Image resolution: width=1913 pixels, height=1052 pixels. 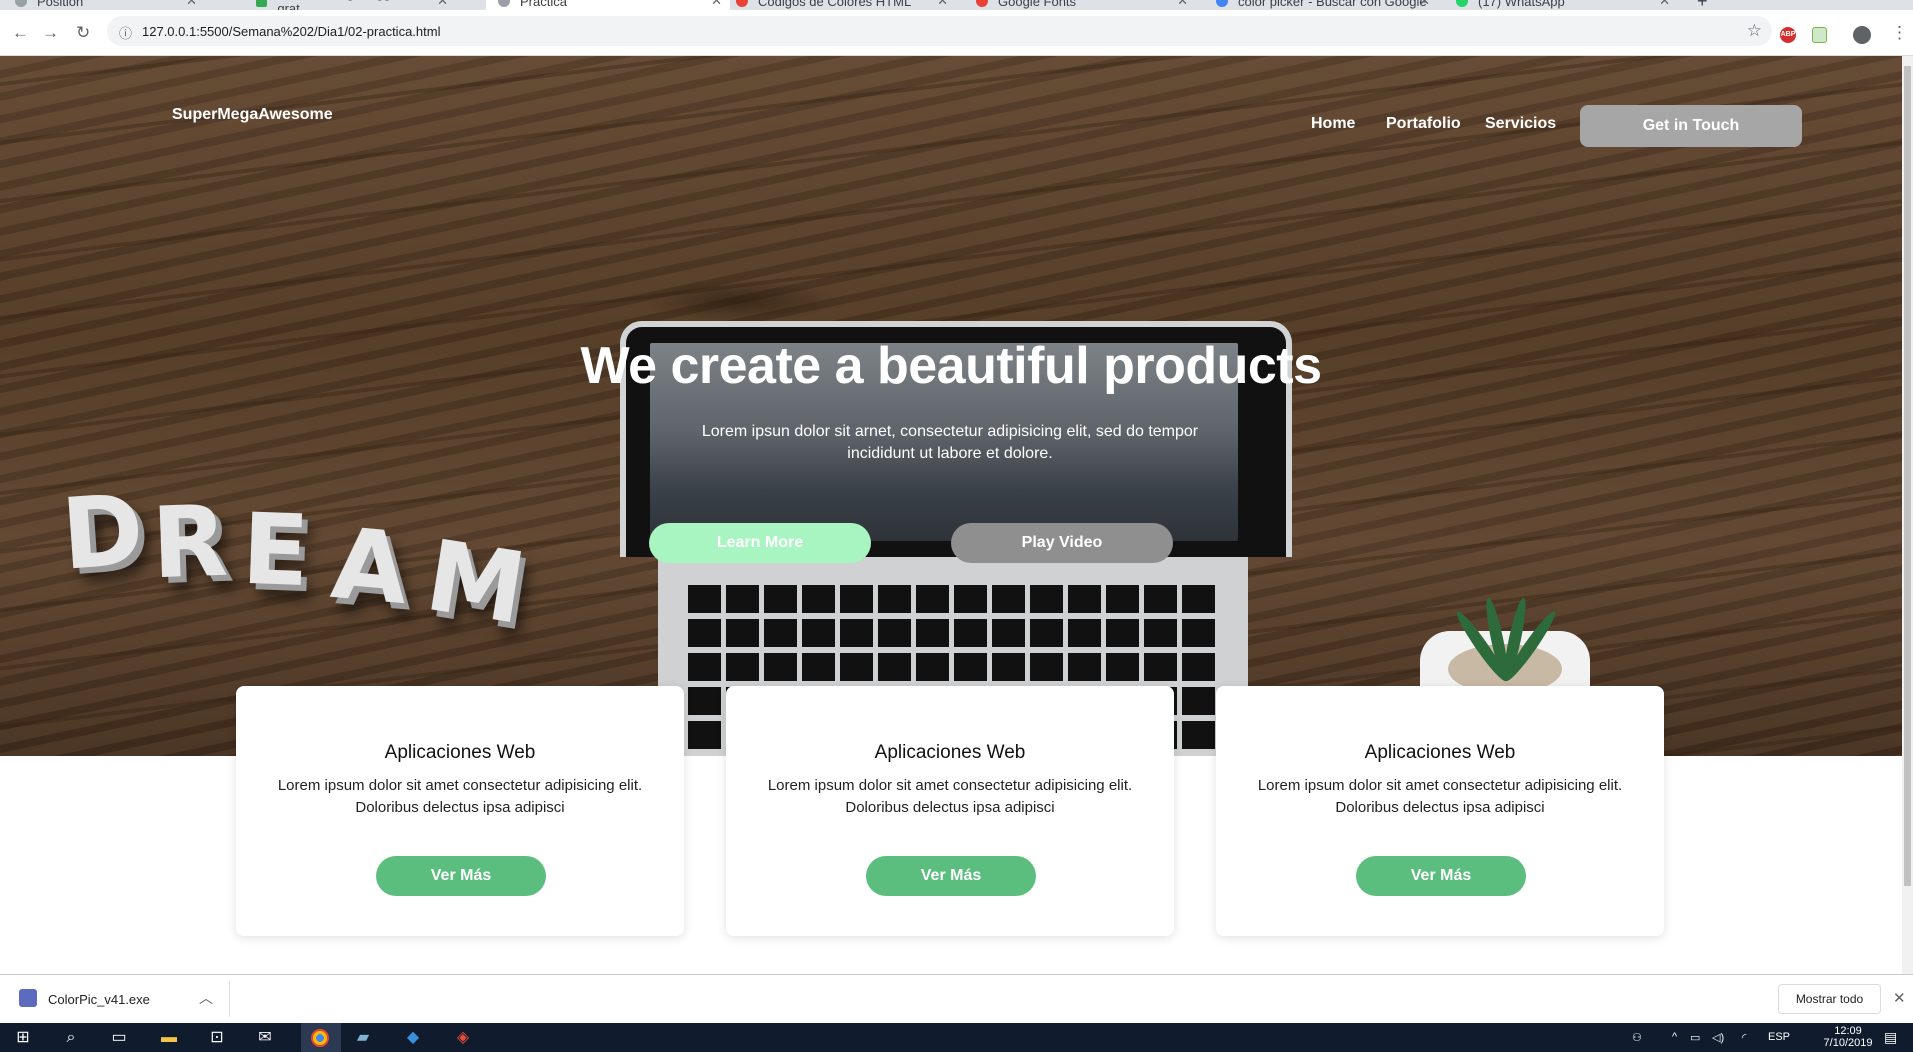 I want to click on tab-color-picker: color picker - Buscar con Google ✕, so click(x=1327, y=5).